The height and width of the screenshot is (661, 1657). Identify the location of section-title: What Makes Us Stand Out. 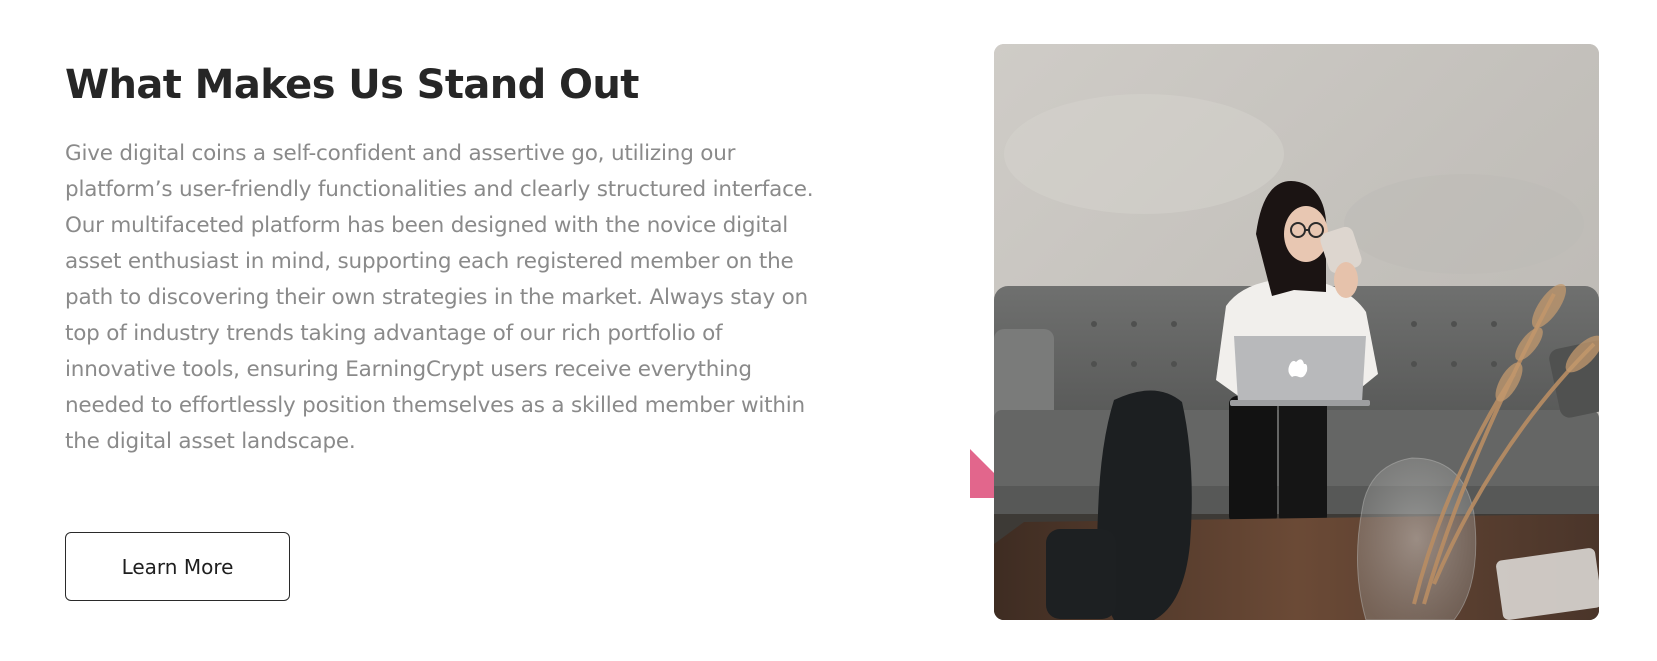
(352, 85).